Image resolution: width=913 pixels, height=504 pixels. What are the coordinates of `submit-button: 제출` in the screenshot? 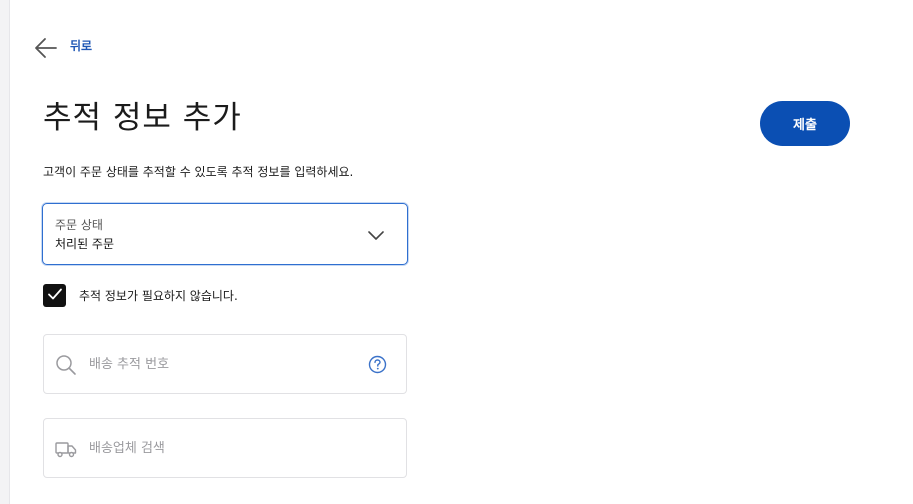 It's located at (805, 123).